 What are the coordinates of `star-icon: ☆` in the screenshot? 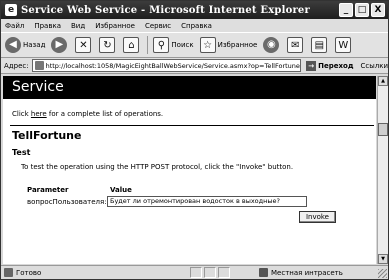 It's located at (207, 45).